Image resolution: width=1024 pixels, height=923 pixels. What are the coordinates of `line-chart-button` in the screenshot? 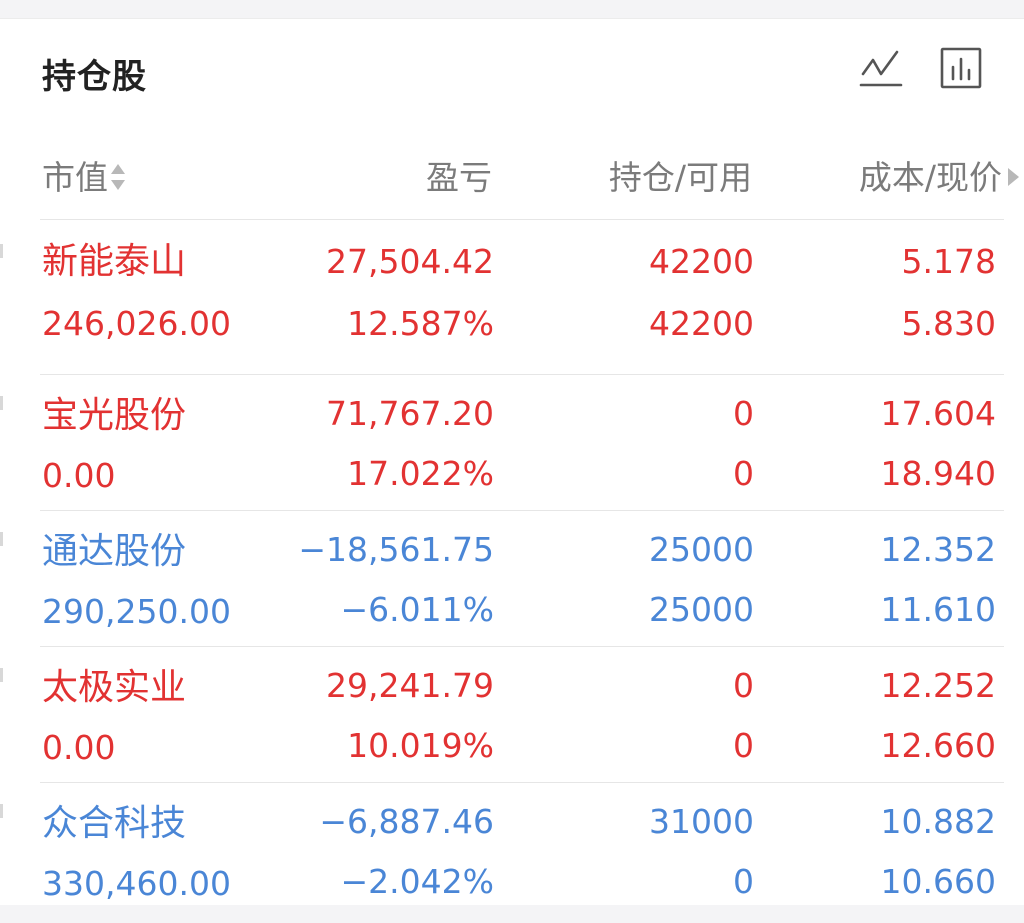 It's located at (881, 68).